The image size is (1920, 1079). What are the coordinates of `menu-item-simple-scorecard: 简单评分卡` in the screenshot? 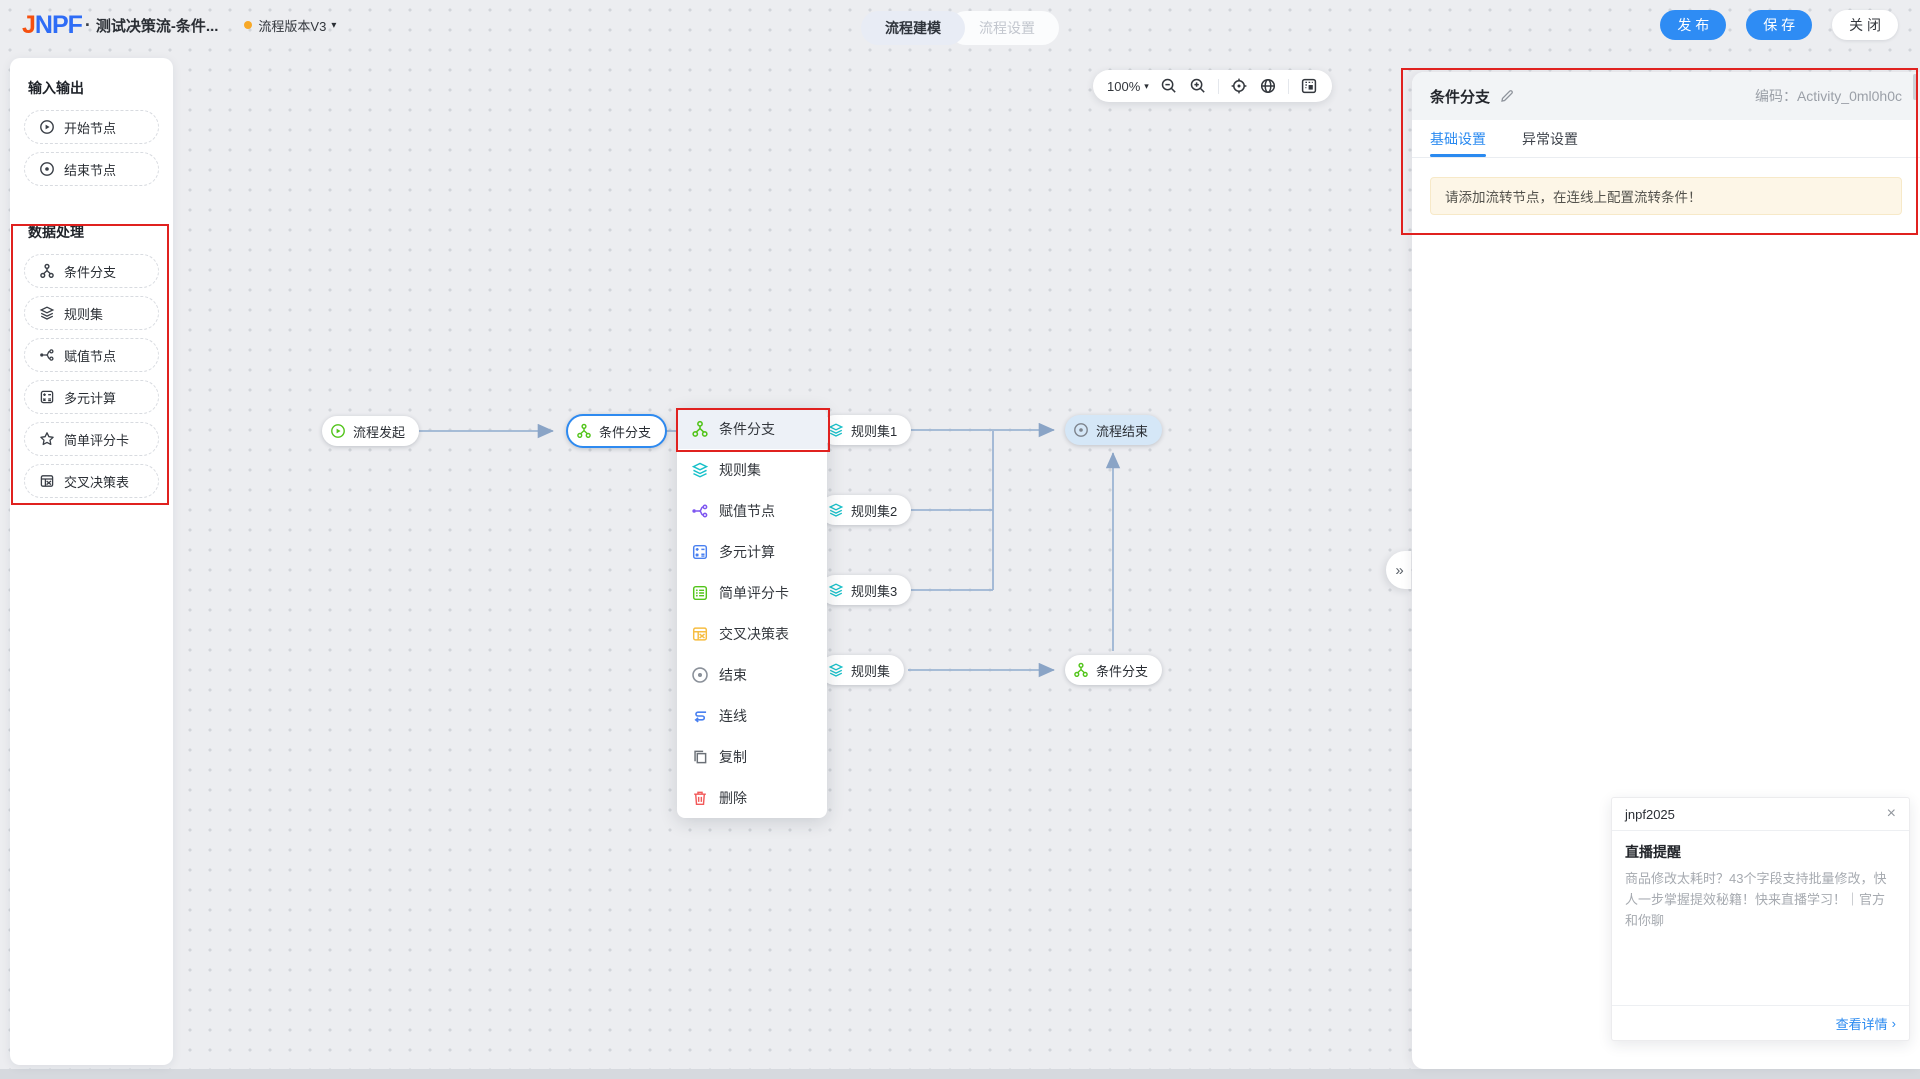 It's located at (752, 592).